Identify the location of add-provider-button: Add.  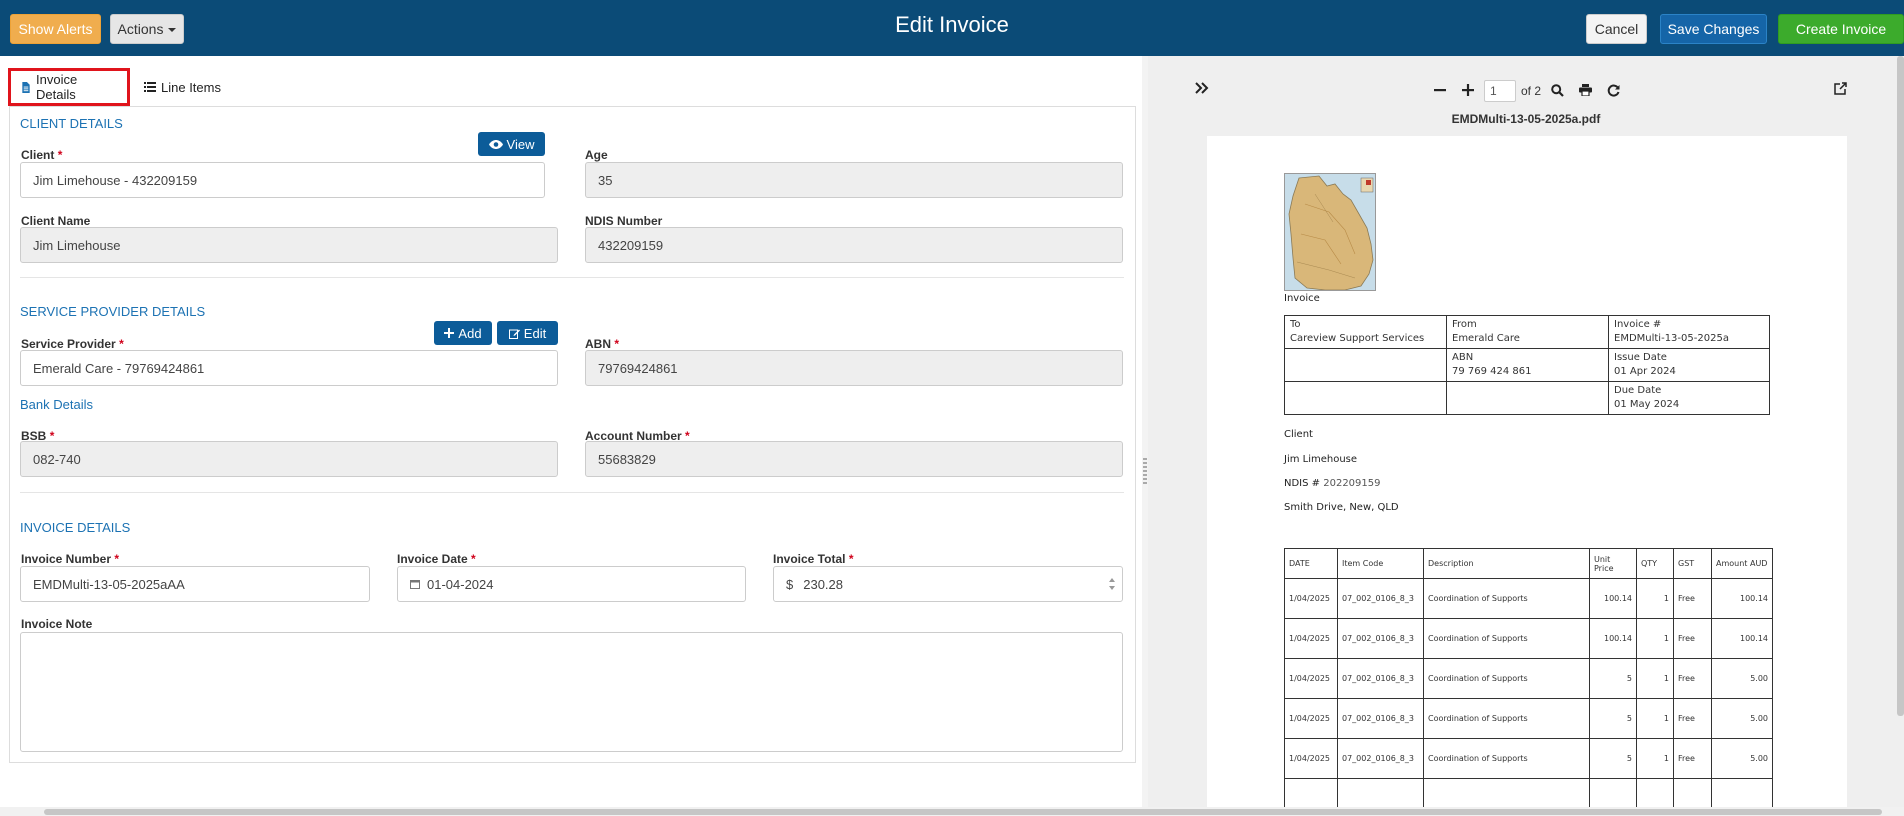
(463, 333).